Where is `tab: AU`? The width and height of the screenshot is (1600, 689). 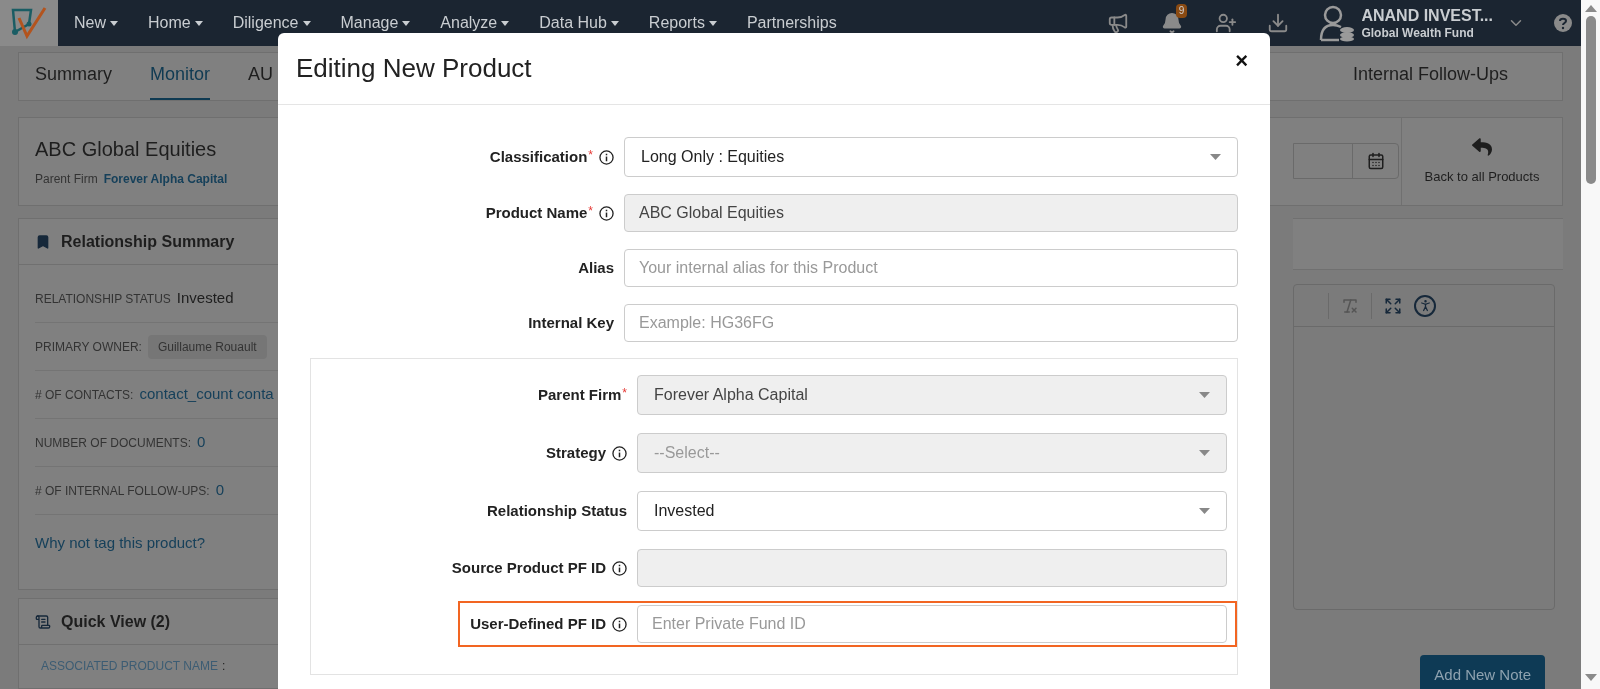 tab: AU is located at coordinates (261, 80).